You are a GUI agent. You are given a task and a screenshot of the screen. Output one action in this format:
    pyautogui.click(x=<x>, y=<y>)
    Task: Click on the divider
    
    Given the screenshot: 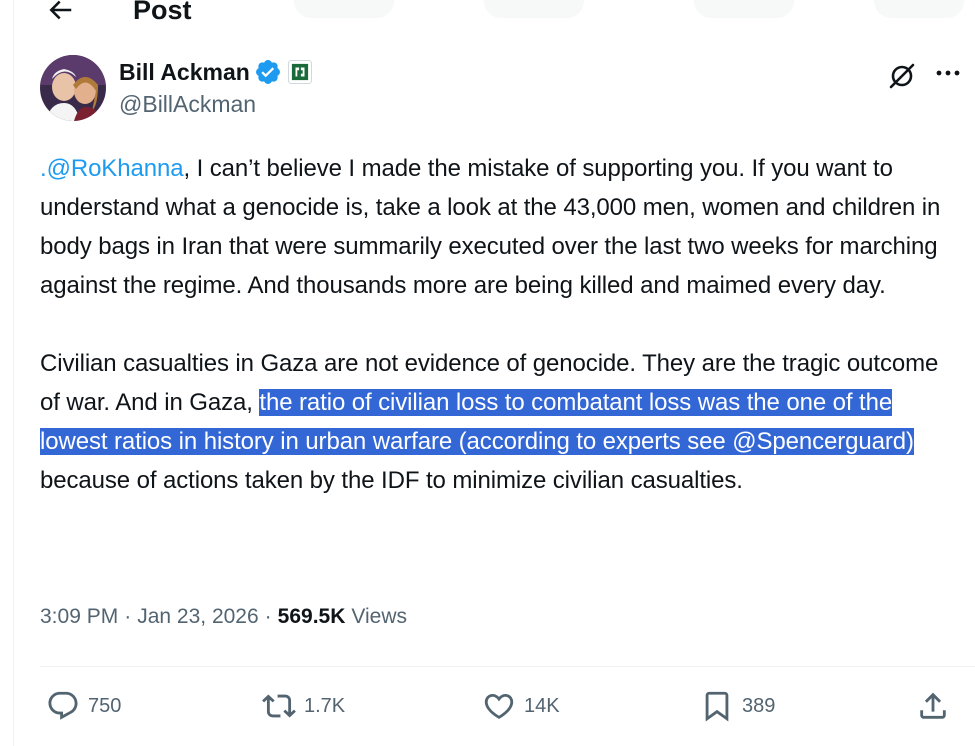 What is the action you would take?
    pyautogui.click(x=507, y=666)
    